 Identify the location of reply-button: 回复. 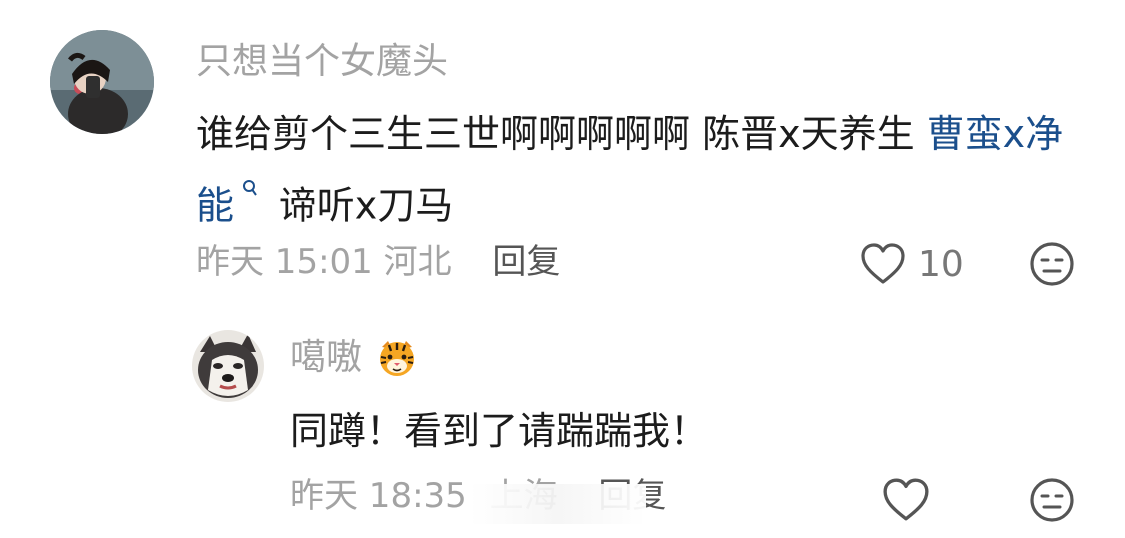
(526, 262).